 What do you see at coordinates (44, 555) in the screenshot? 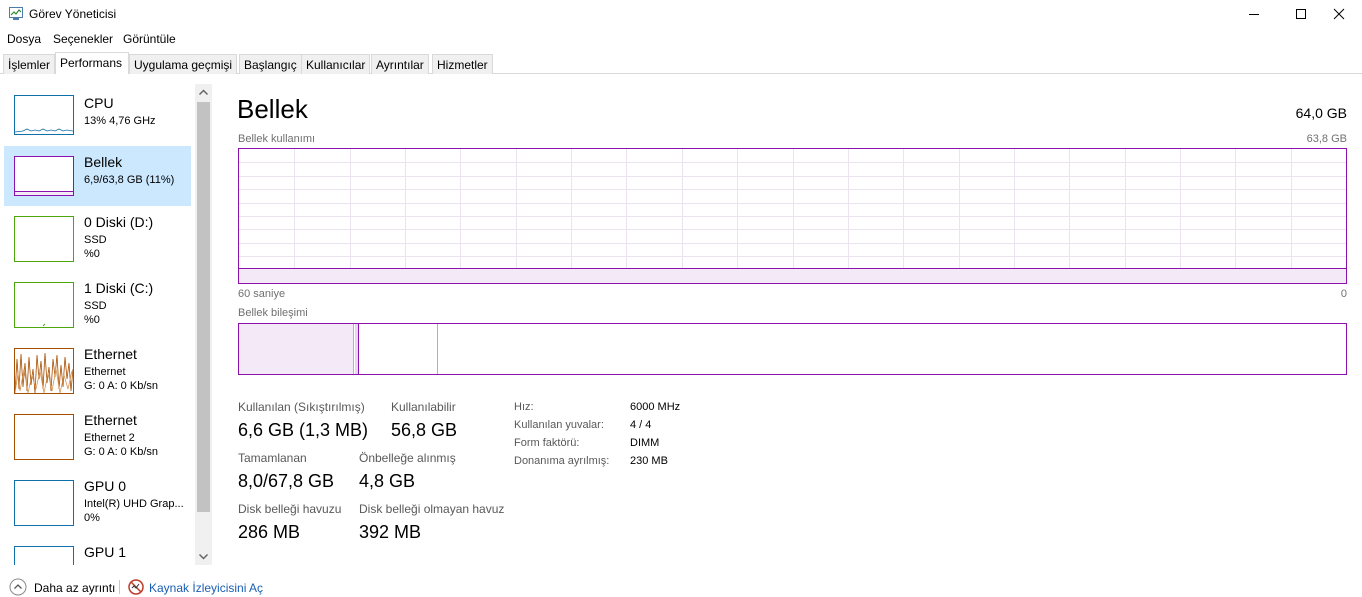
I see `gpu-1-thumbnail` at bounding box center [44, 555].